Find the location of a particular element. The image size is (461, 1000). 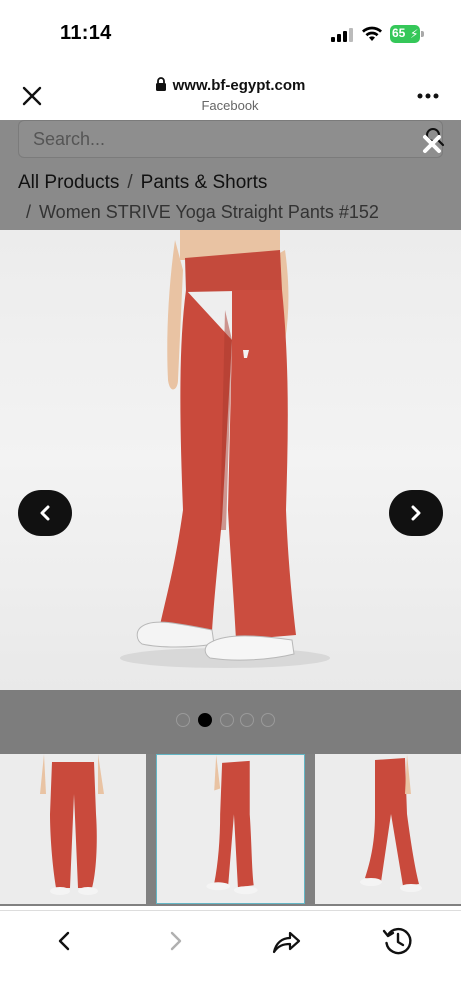

next-image-button is located at coordinates (416, 513).